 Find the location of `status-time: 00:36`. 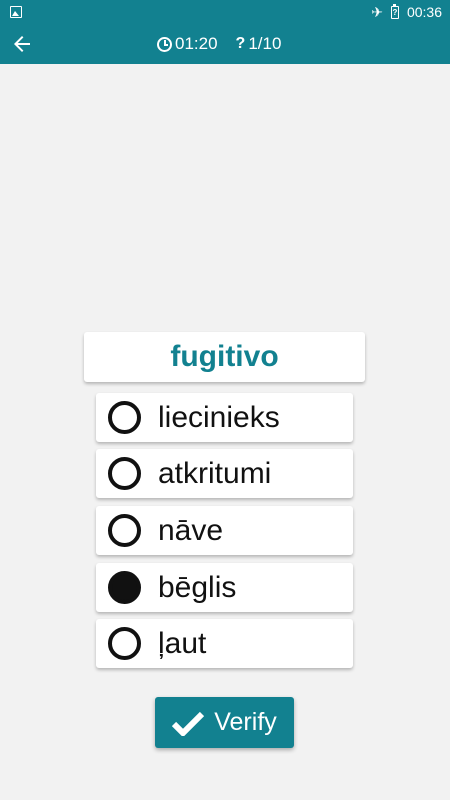

status-time: 00:36 is located at coordinates (424, 12).